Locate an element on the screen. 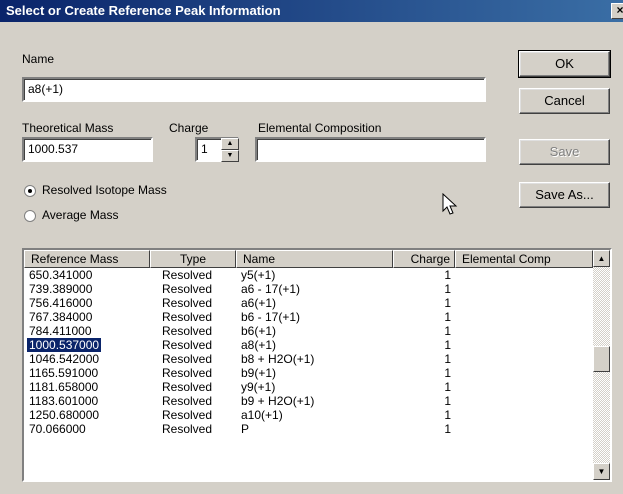  cell-name: a6(+1) is located at coordinates (259, 303).